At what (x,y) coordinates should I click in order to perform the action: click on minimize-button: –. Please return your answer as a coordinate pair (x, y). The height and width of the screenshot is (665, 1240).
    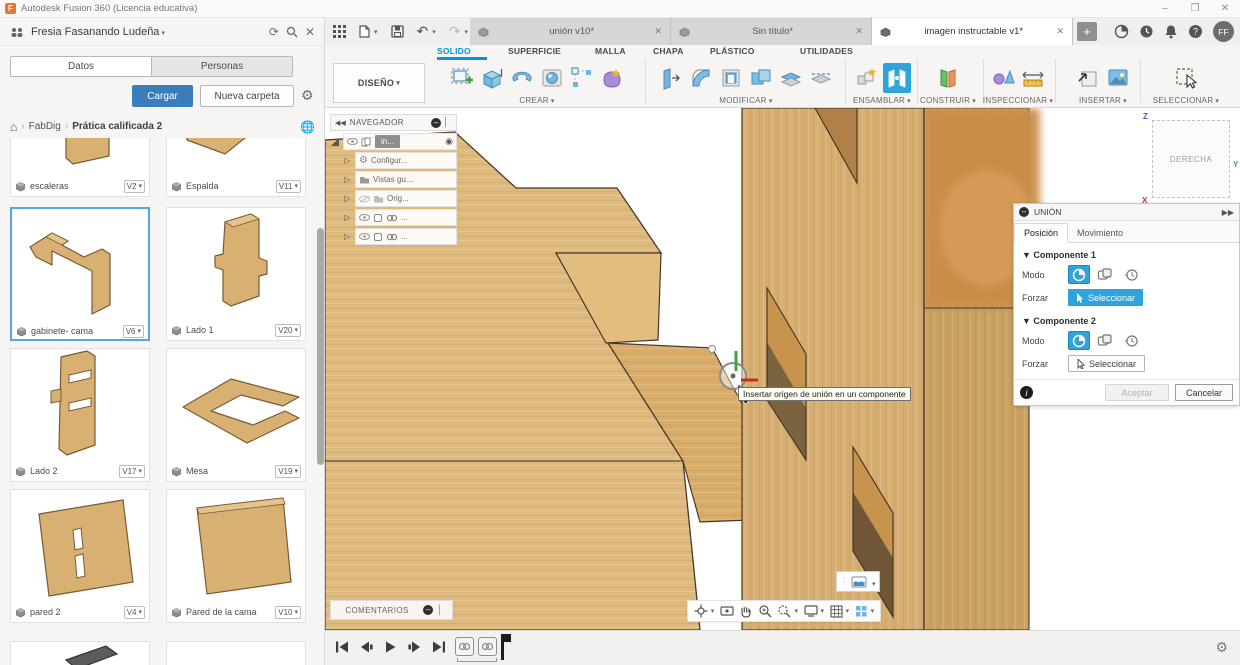
    Looking at the image, I should click on (1165, 8).